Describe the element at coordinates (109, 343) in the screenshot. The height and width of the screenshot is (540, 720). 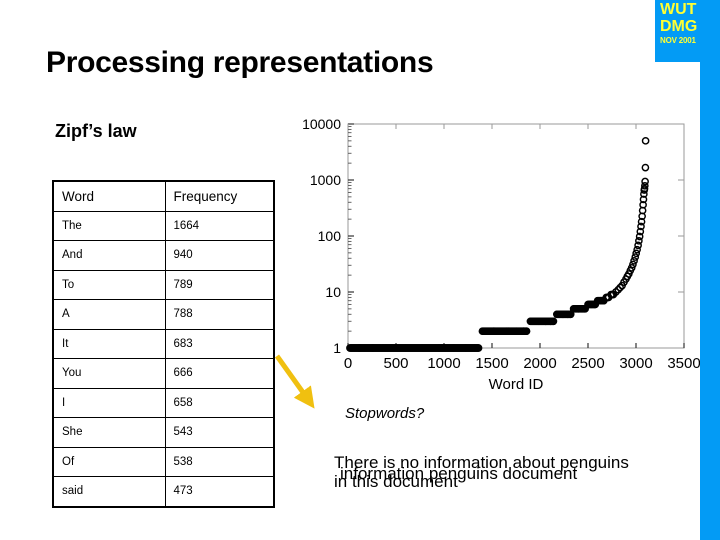
I see `cell-word: It` at that location.